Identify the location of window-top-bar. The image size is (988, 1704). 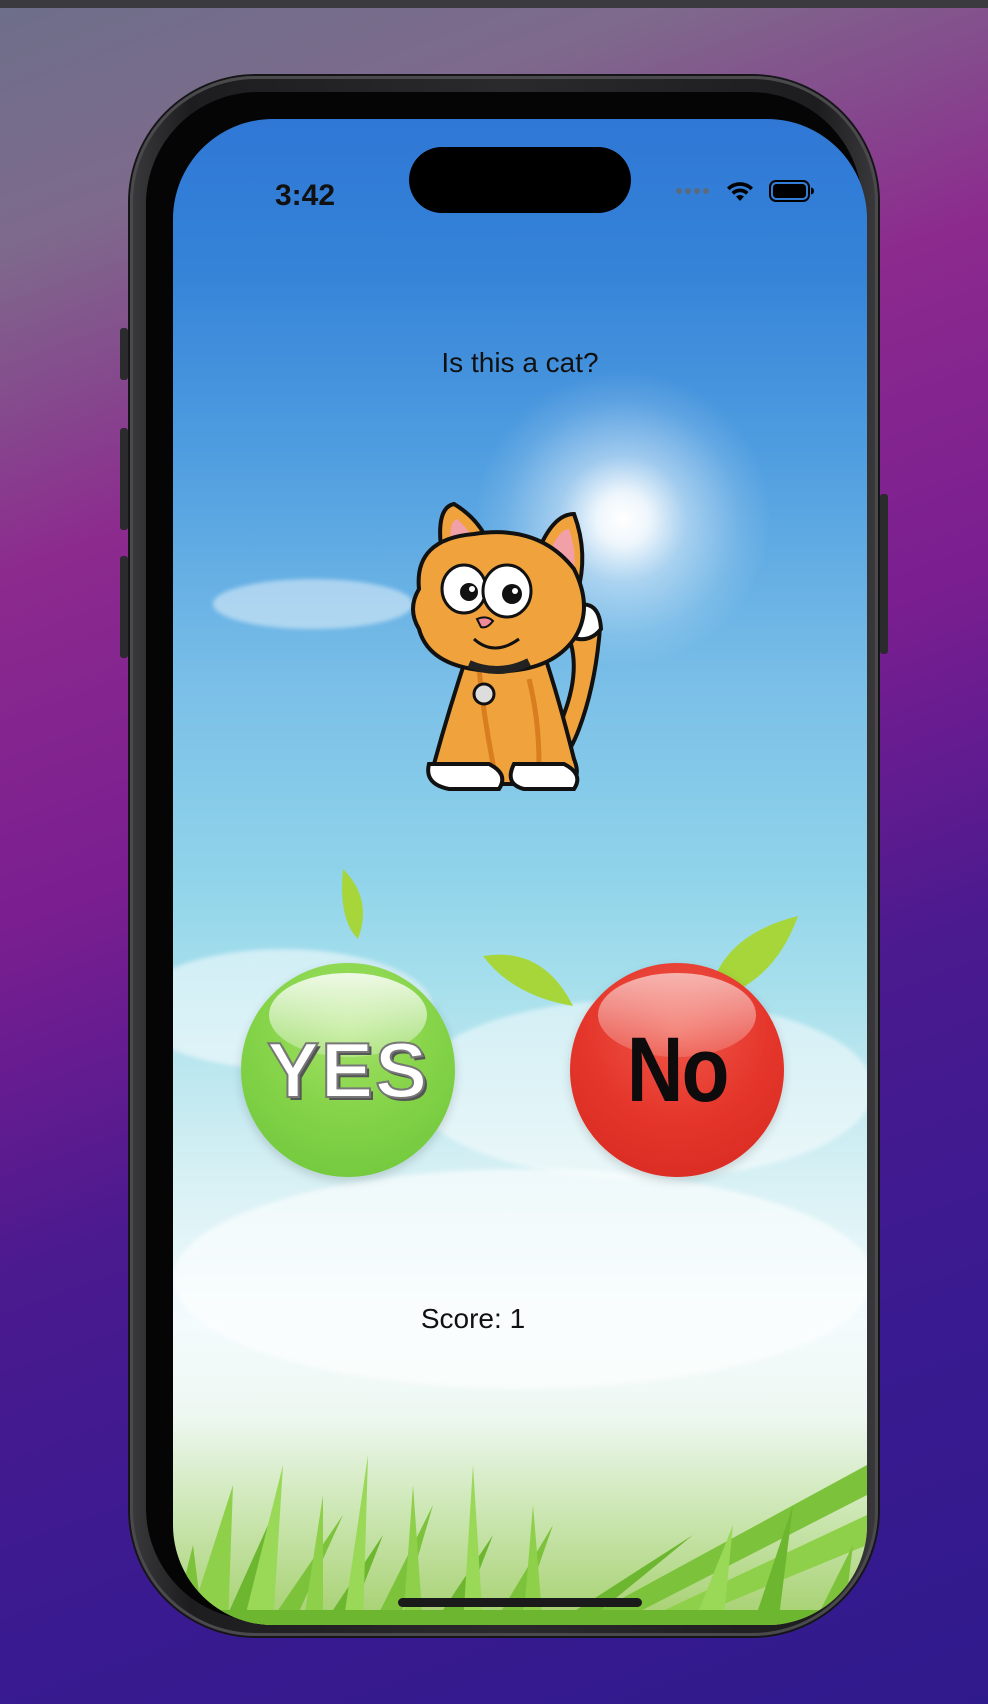
(494, 4).